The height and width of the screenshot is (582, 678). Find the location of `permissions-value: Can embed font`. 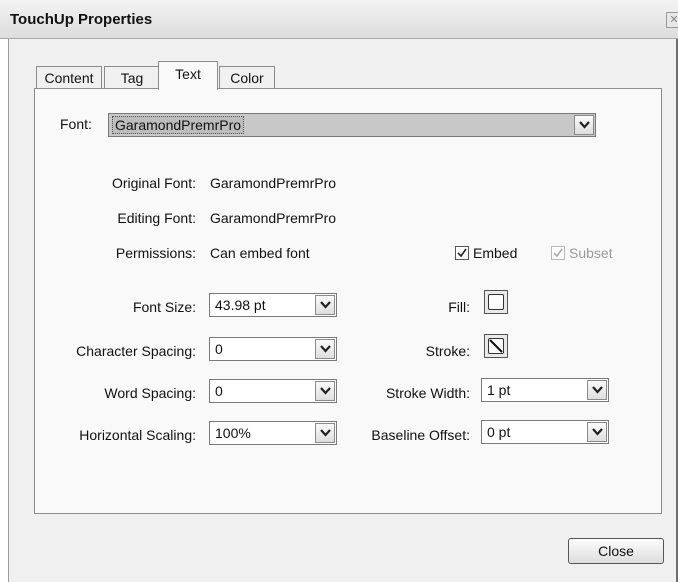

permissions-value: Can embed font is located at coordinates (260, 253).